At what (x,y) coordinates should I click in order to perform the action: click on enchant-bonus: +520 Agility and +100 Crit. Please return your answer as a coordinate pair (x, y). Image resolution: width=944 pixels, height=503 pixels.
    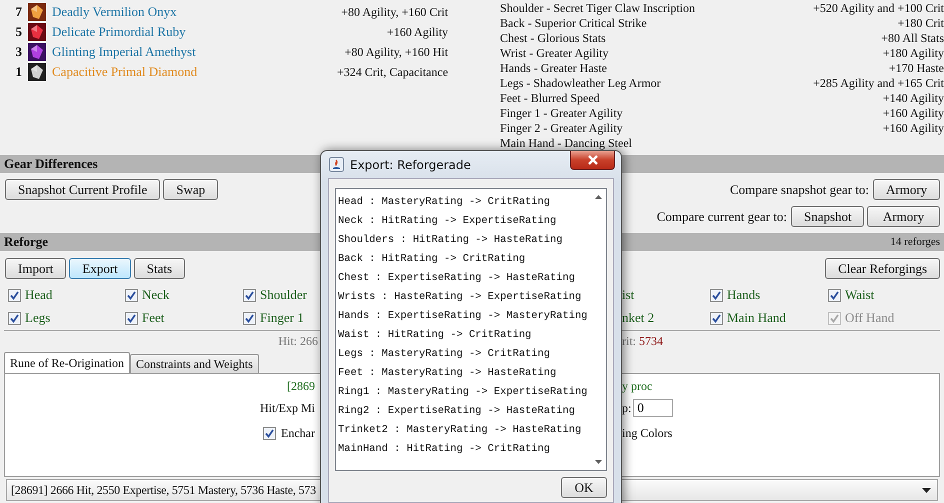
    Looking at the image, I should click on (878, 8).